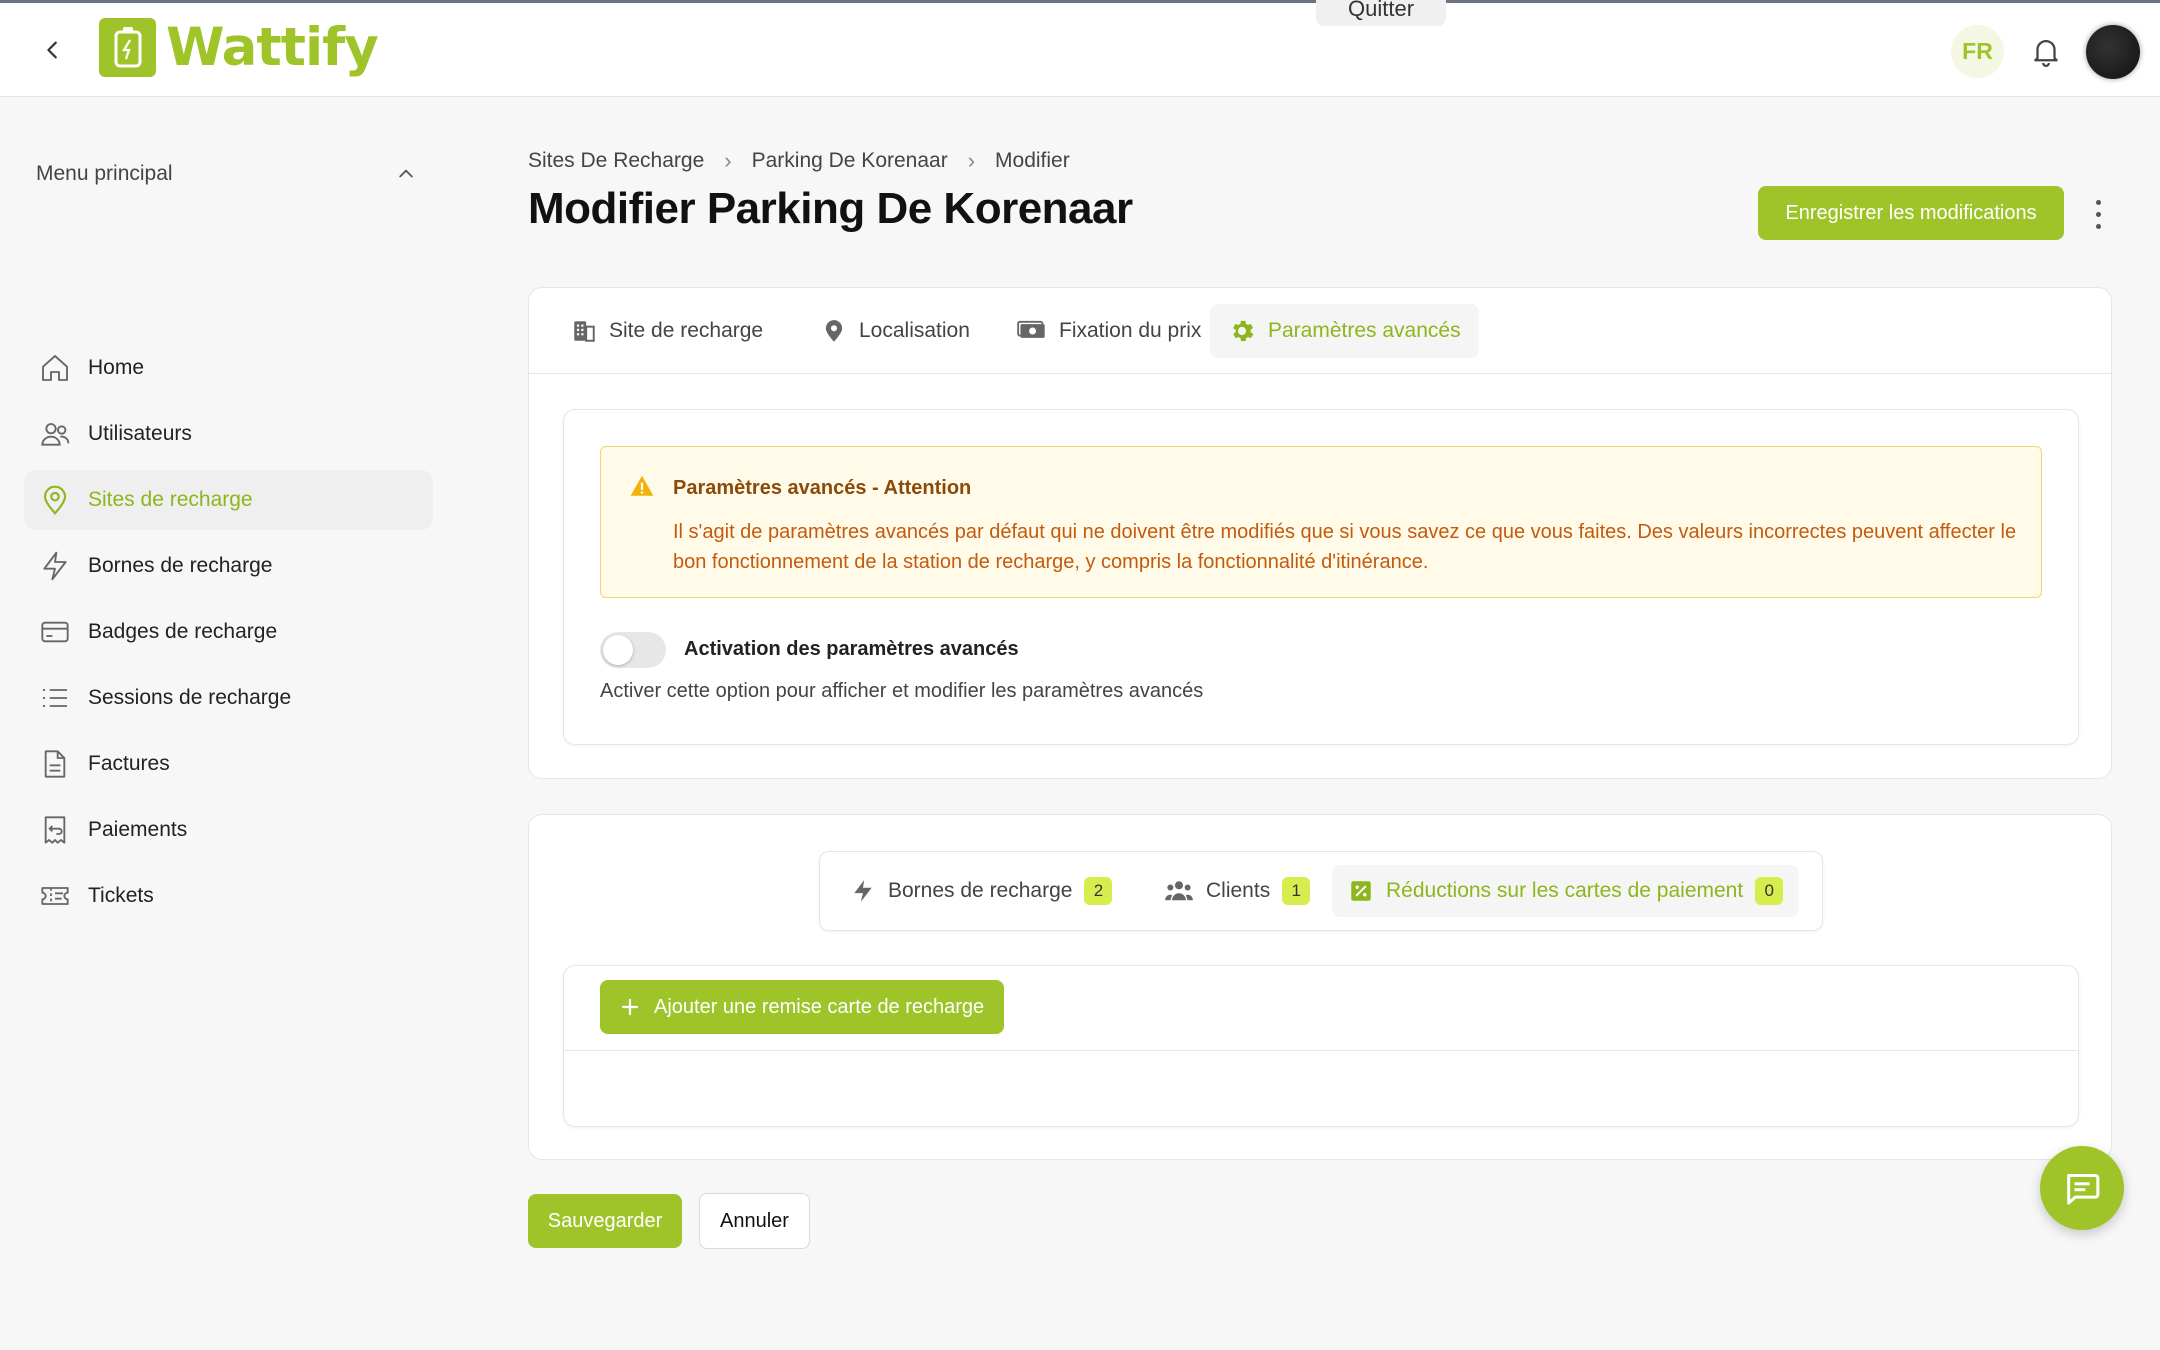 The width and height of the screenshot is (2160, 1350). Describe the element at coordinates (1321, 1050) in the screenshot. I see `divider` at that location.